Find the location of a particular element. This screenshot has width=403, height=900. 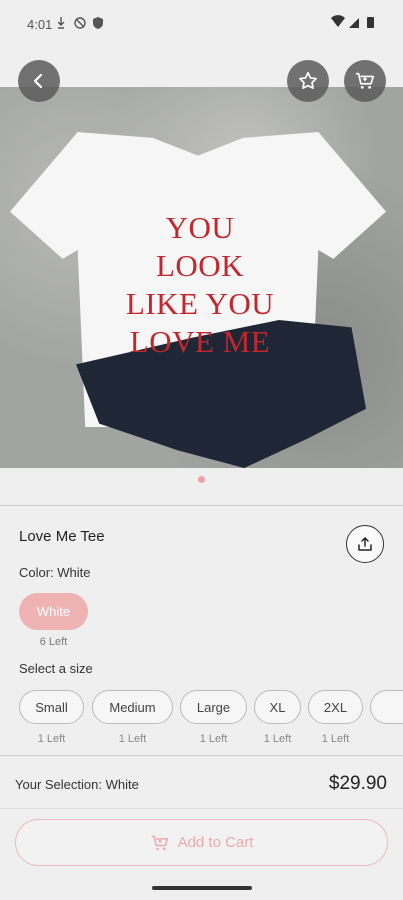

star-icon is located at coordinates (308, 80).